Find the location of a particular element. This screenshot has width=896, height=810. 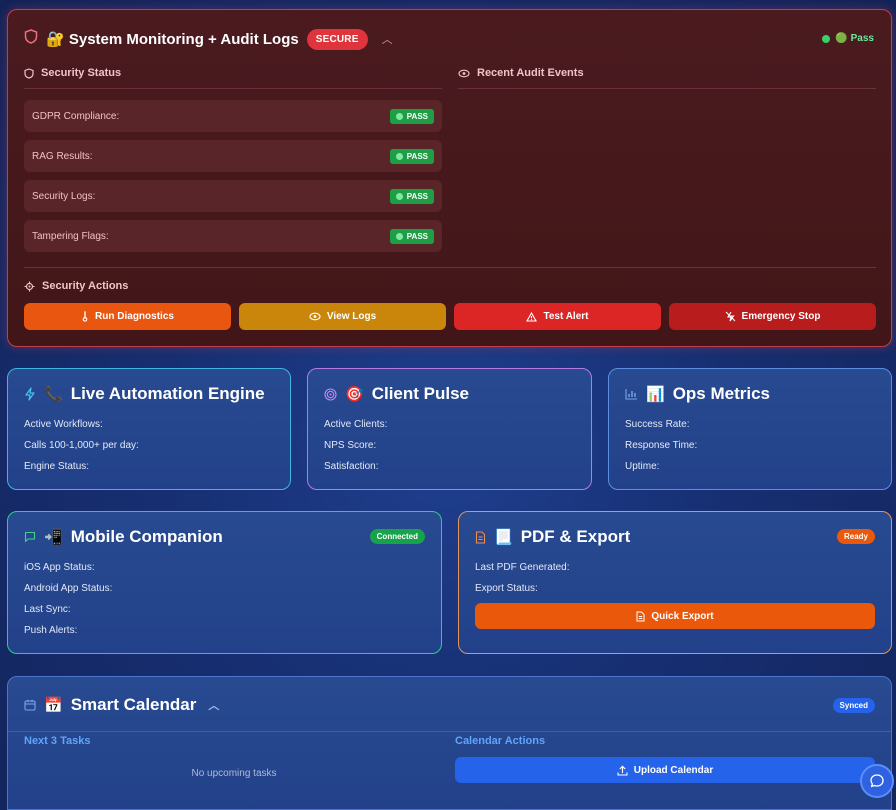

pdf-title-text: PDF & Export is located at coordinates (575, 536).